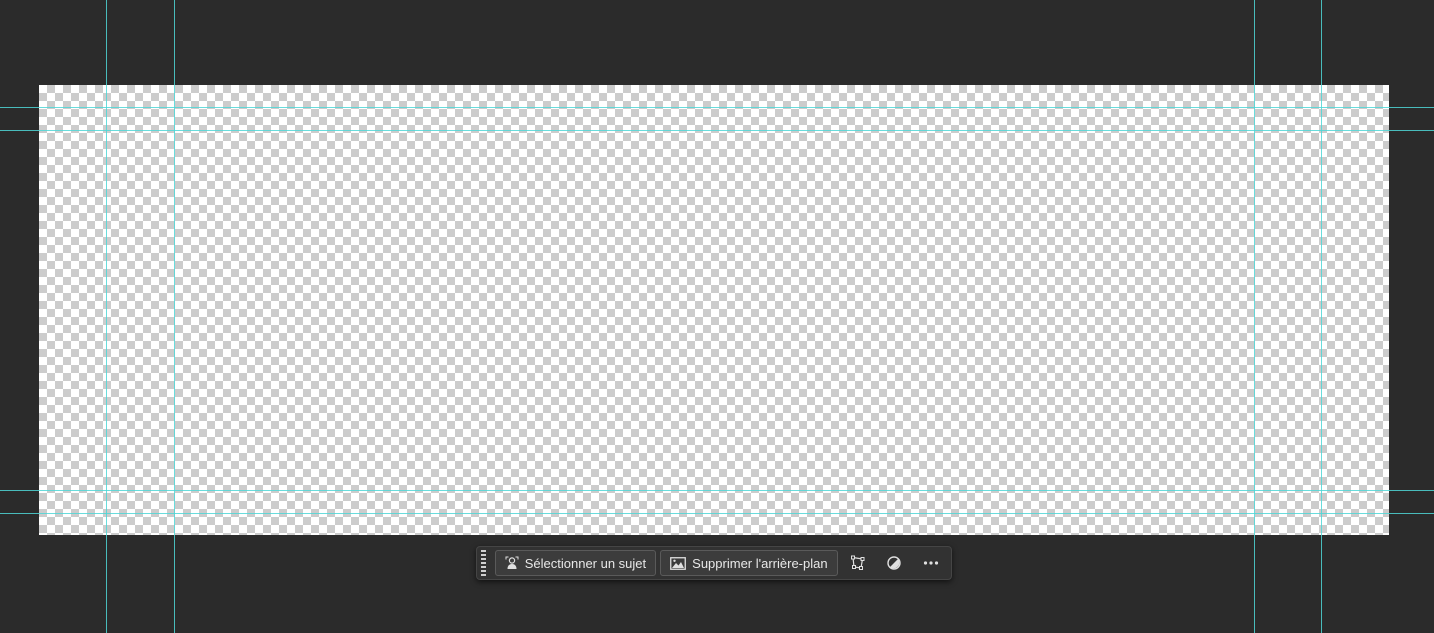 The height and width of the screenshot is (633, 1434). I want to click on half-circle-icon, so click(894, 563).